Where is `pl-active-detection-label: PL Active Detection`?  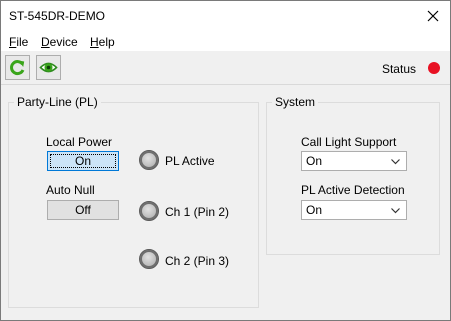 pl-active-detection-label: PL Active Detection is located at coordinates (353, 190).